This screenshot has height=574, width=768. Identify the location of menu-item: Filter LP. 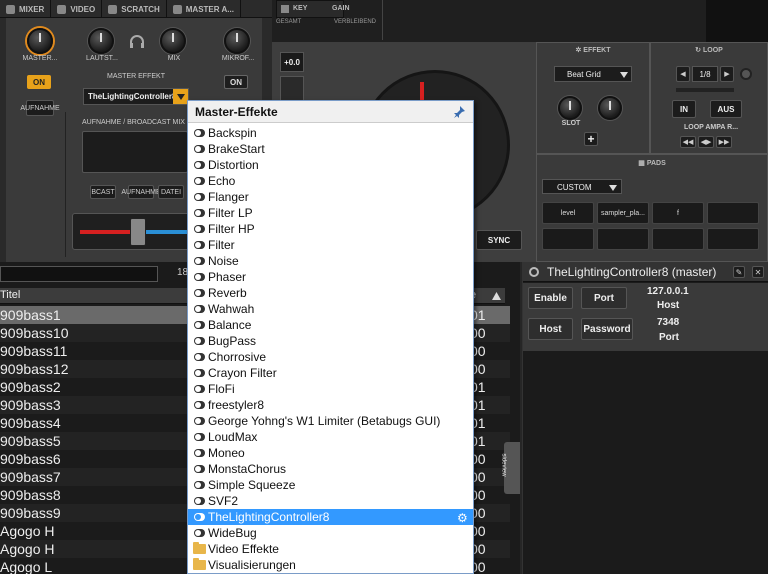
(330, 213).